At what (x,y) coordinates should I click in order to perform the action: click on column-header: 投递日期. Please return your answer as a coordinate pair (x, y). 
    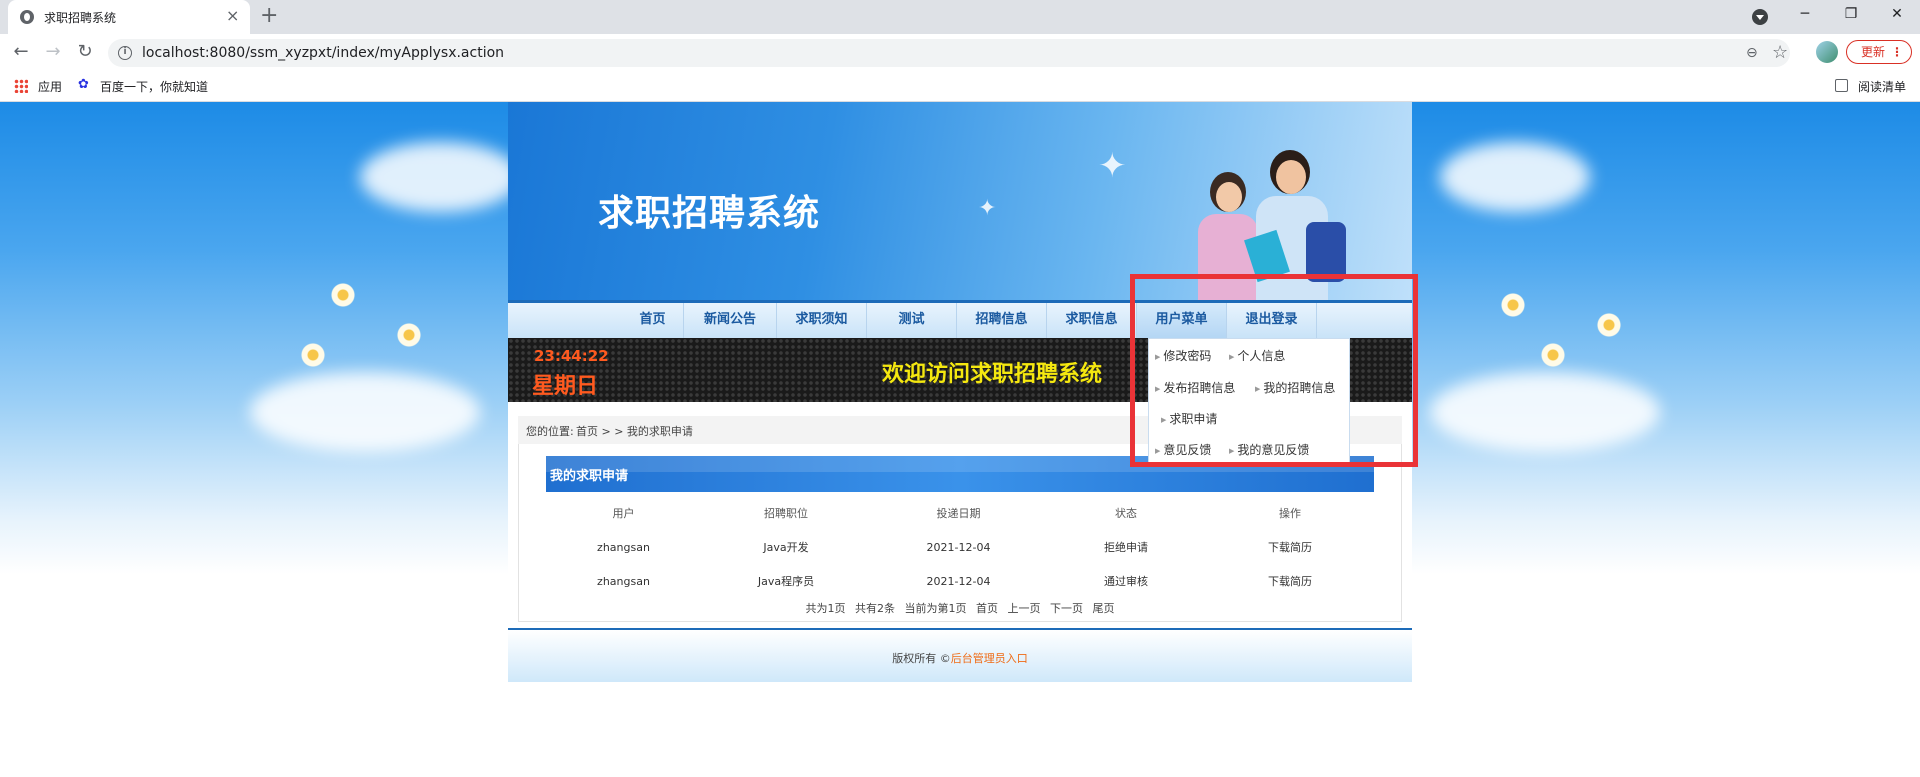
    Looking at the image, I should click on (958, 513).